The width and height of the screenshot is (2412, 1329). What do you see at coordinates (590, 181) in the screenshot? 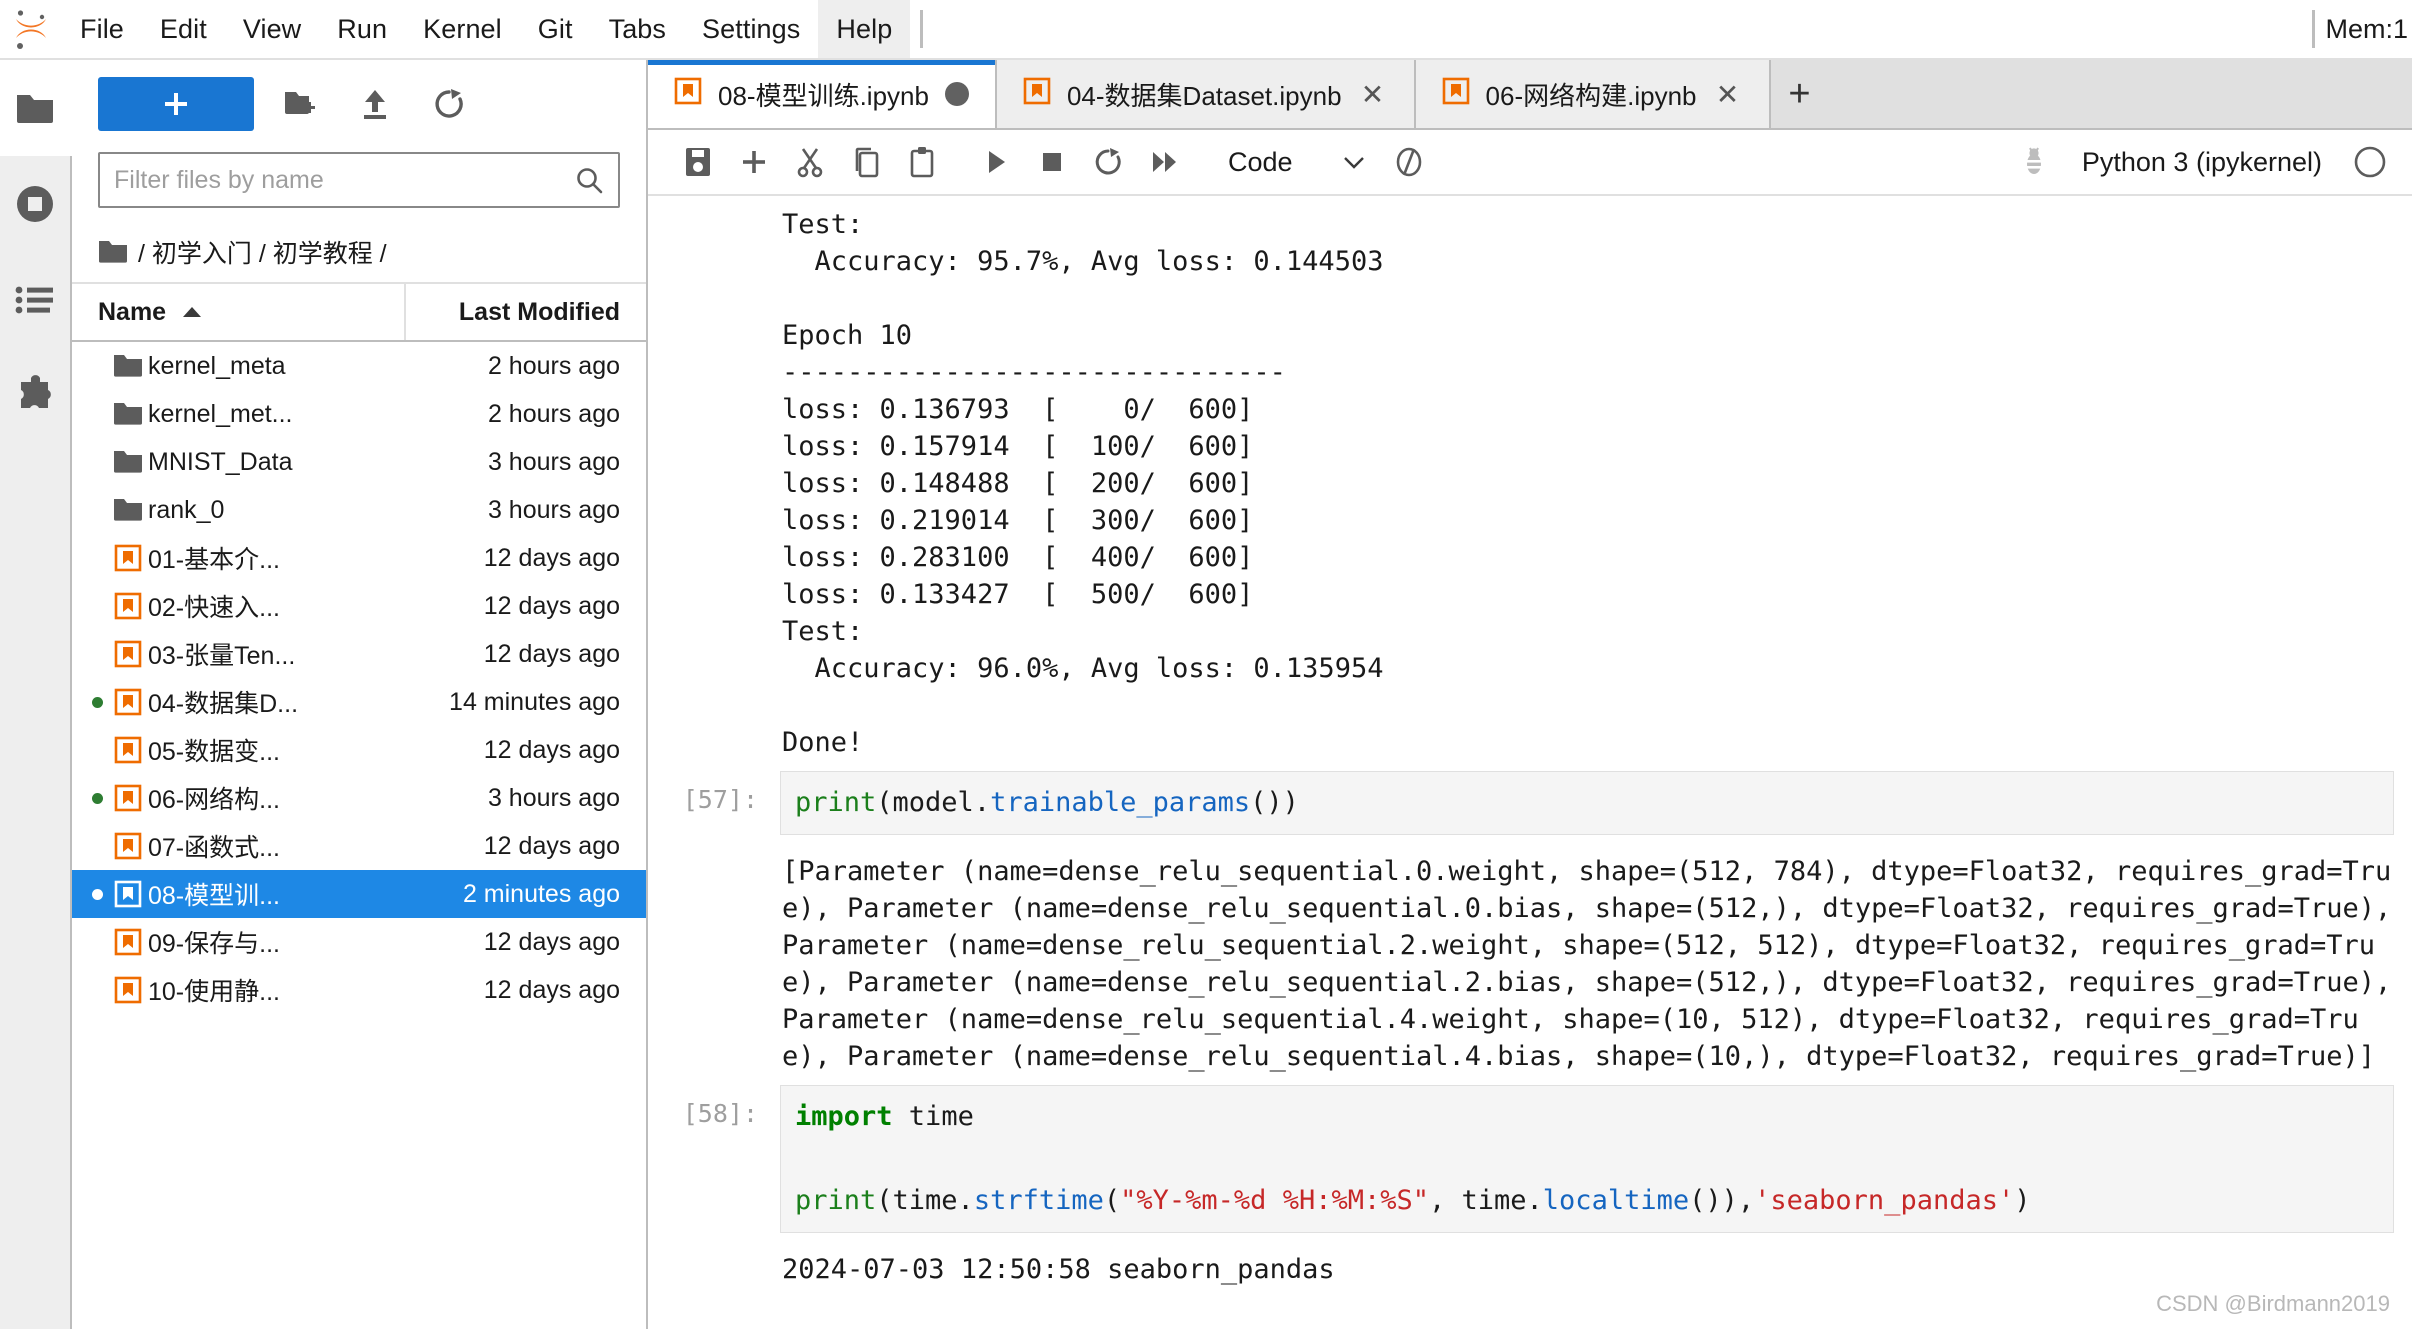
I see `search-icon` at bounding box center [590, 181].